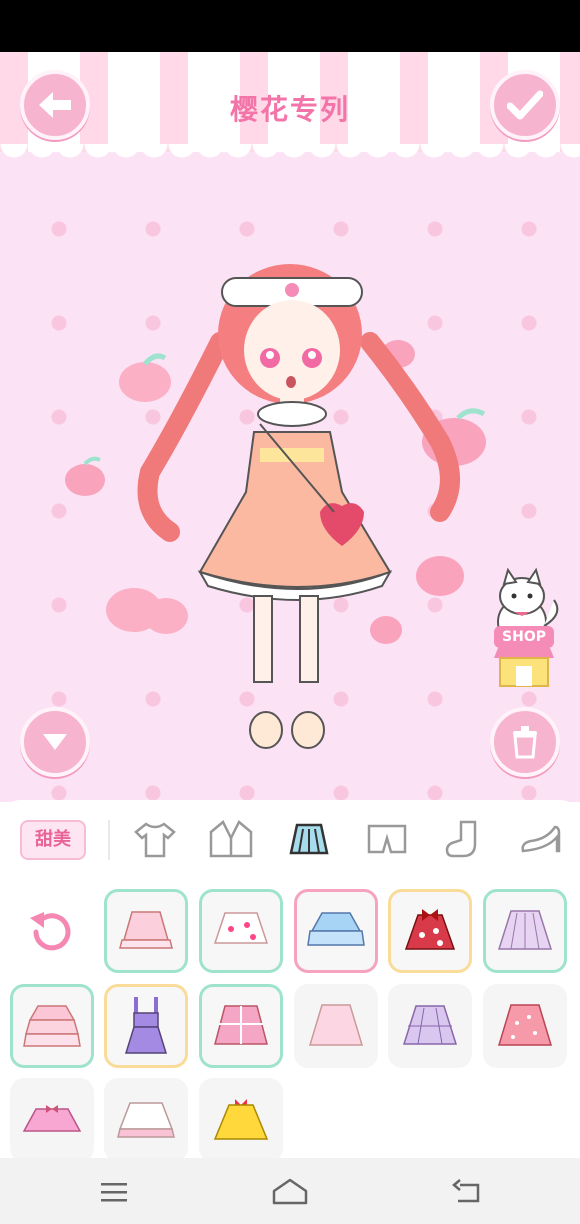 The width and height of the screenshot is (580, 1224). I want to click on category-shorts, so click(387, 840).